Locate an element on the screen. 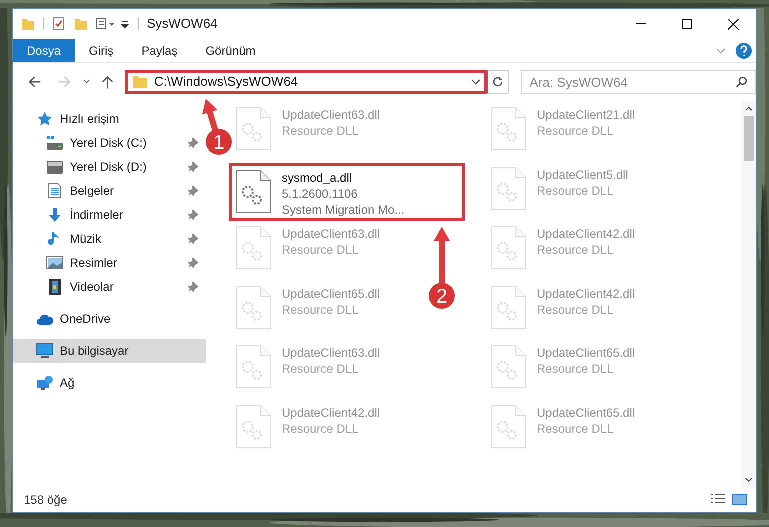 This screenshot has height=527, width=769. computer-icon is located at coordinates (45, 351).